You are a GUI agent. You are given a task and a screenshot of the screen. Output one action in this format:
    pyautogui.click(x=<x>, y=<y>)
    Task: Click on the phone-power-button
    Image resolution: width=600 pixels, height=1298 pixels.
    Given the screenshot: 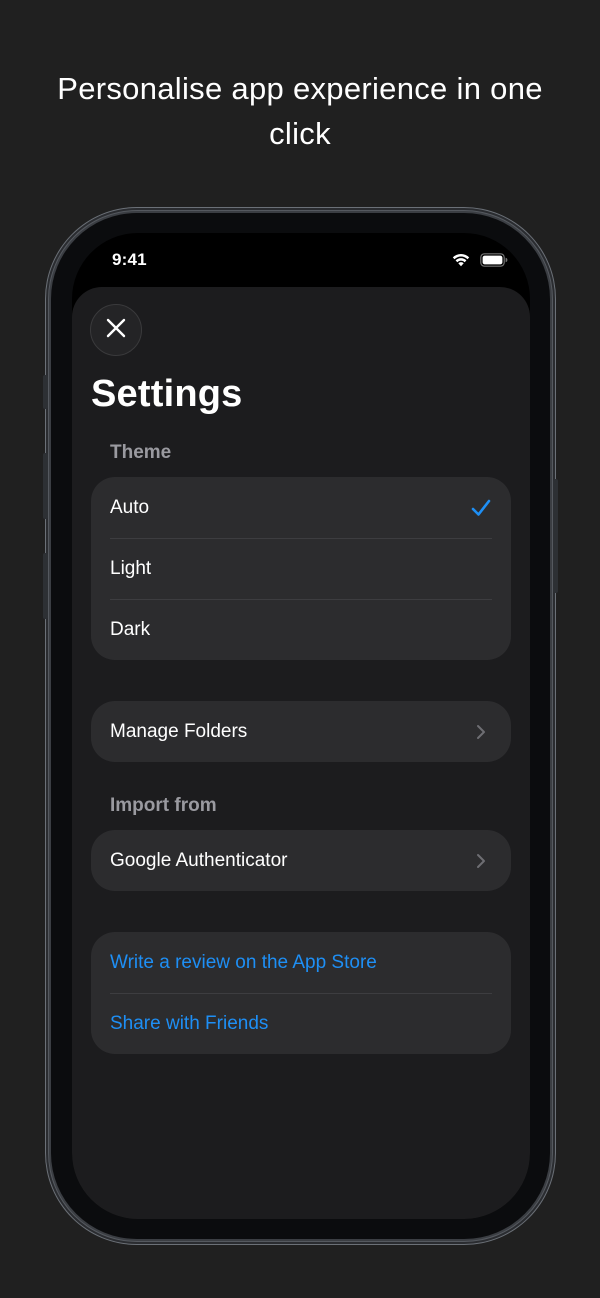 What is the action you would take?
    pyautogui.click(x=555, y=536)
    